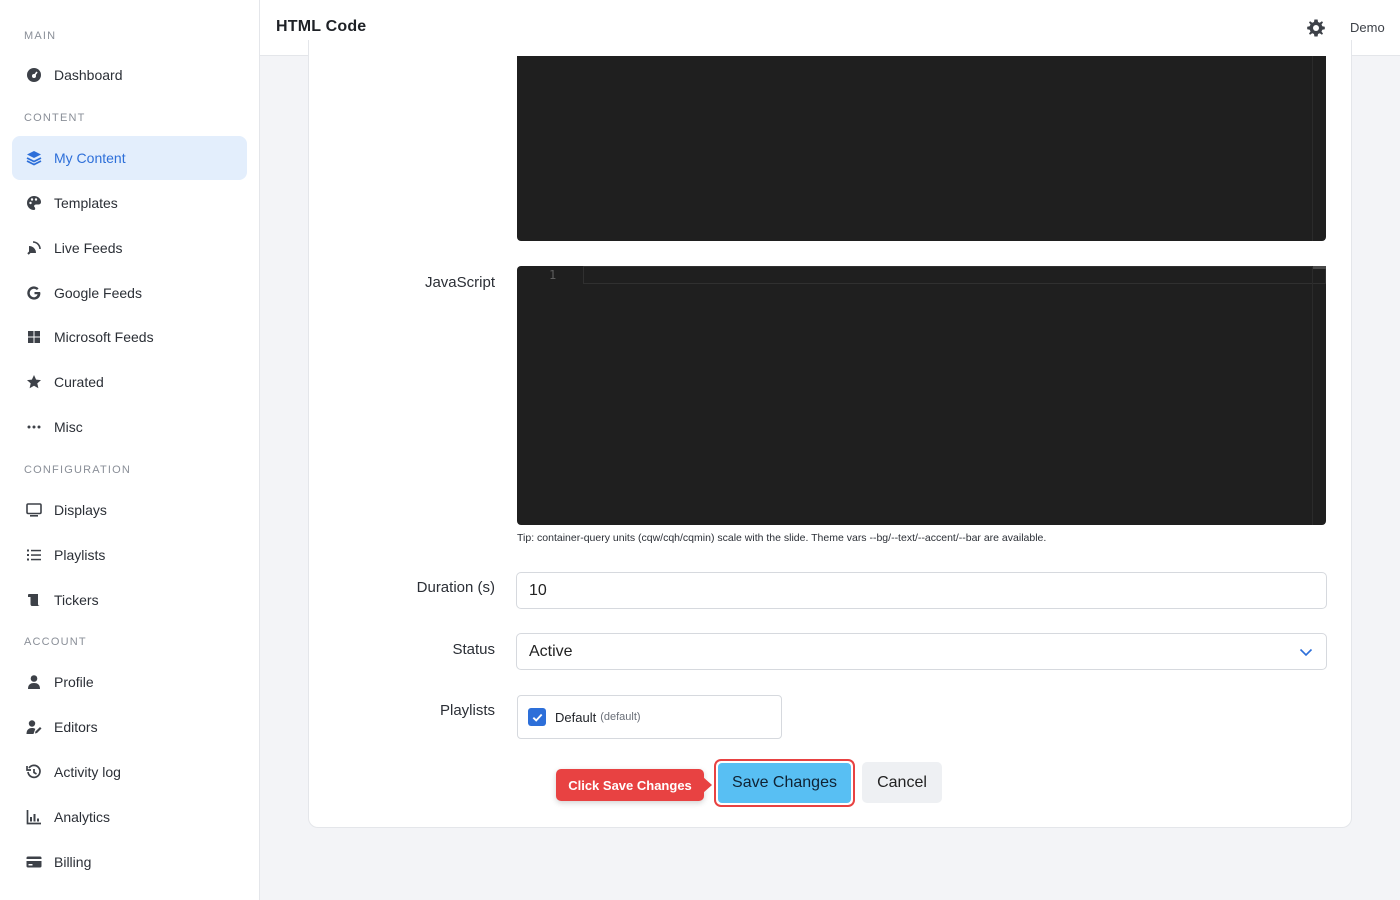 This screenshot has width=1400, height=900. I want to click on gear-icon, so click(1316, 28).